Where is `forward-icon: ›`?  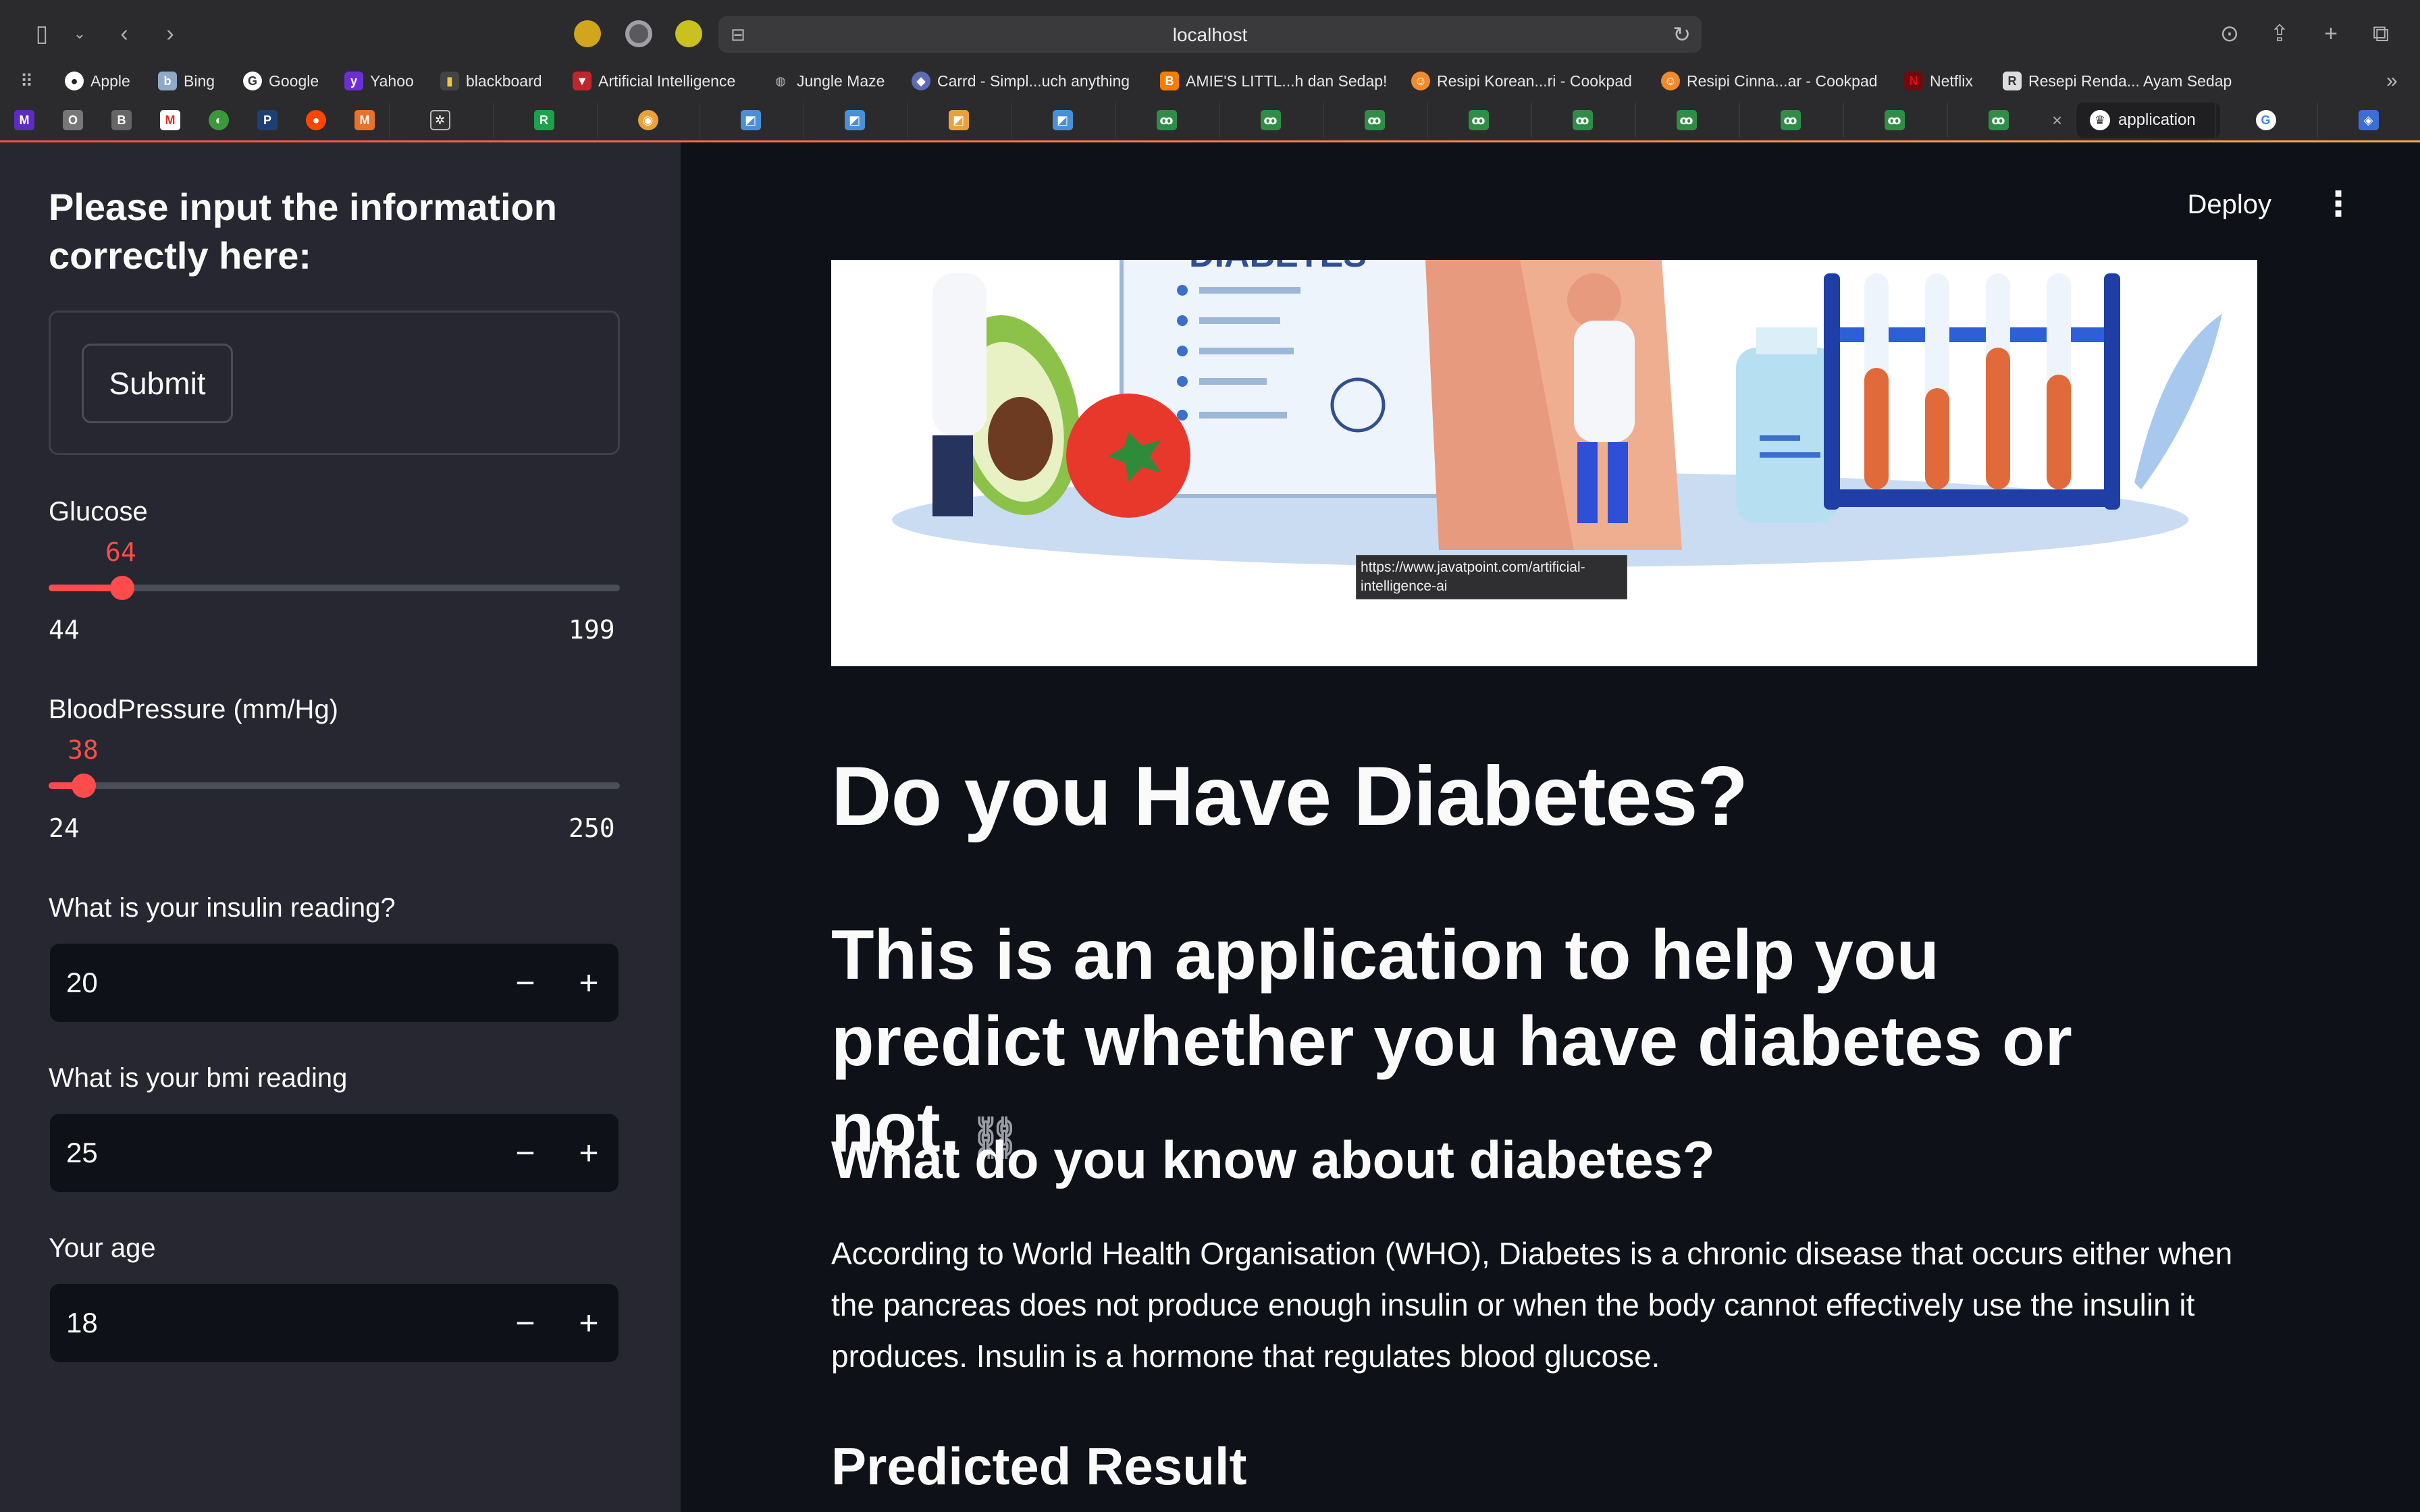 forward-icon: › is located at coordinates (170, 34).